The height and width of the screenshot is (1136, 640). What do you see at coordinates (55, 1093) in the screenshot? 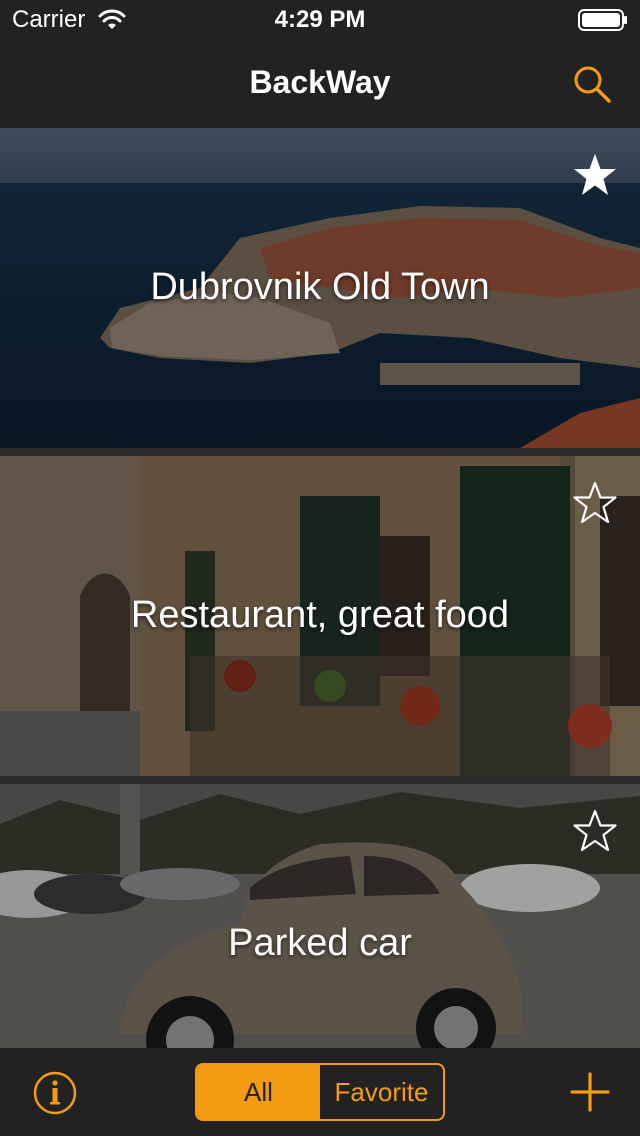
I see `info-circle-icon` at bounding box center [55, 1093].